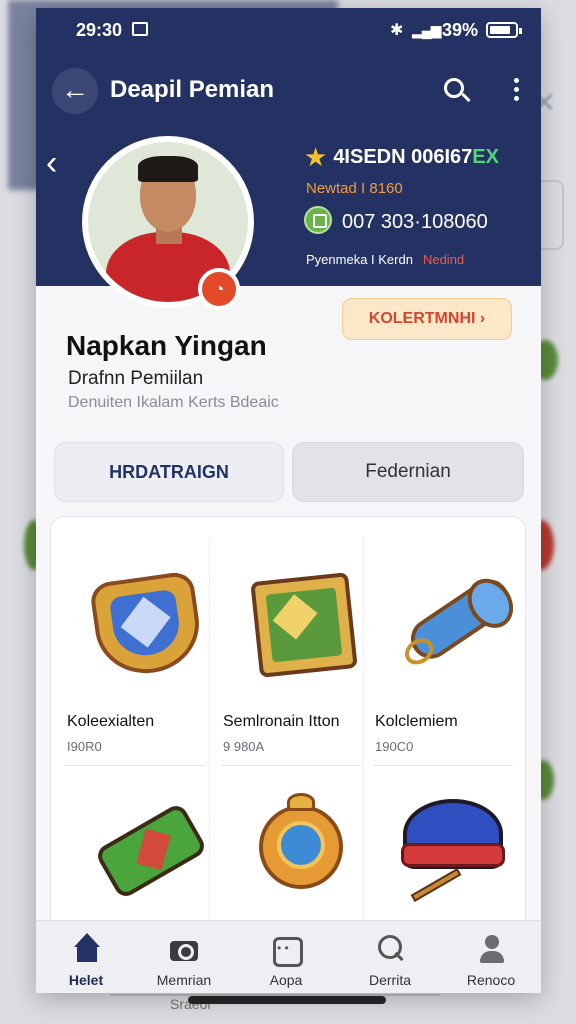  I want to click on battery-icon, so click(504, 30).